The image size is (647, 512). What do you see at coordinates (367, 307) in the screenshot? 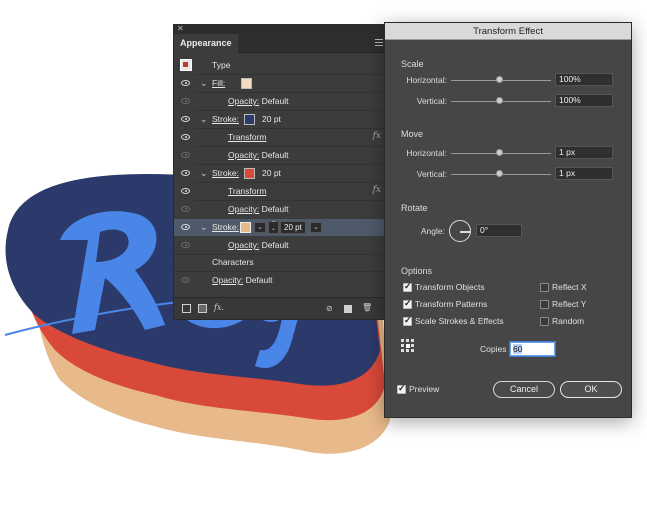
I see `delete-item-icon: 🗑` at bounding box center [367, 307].